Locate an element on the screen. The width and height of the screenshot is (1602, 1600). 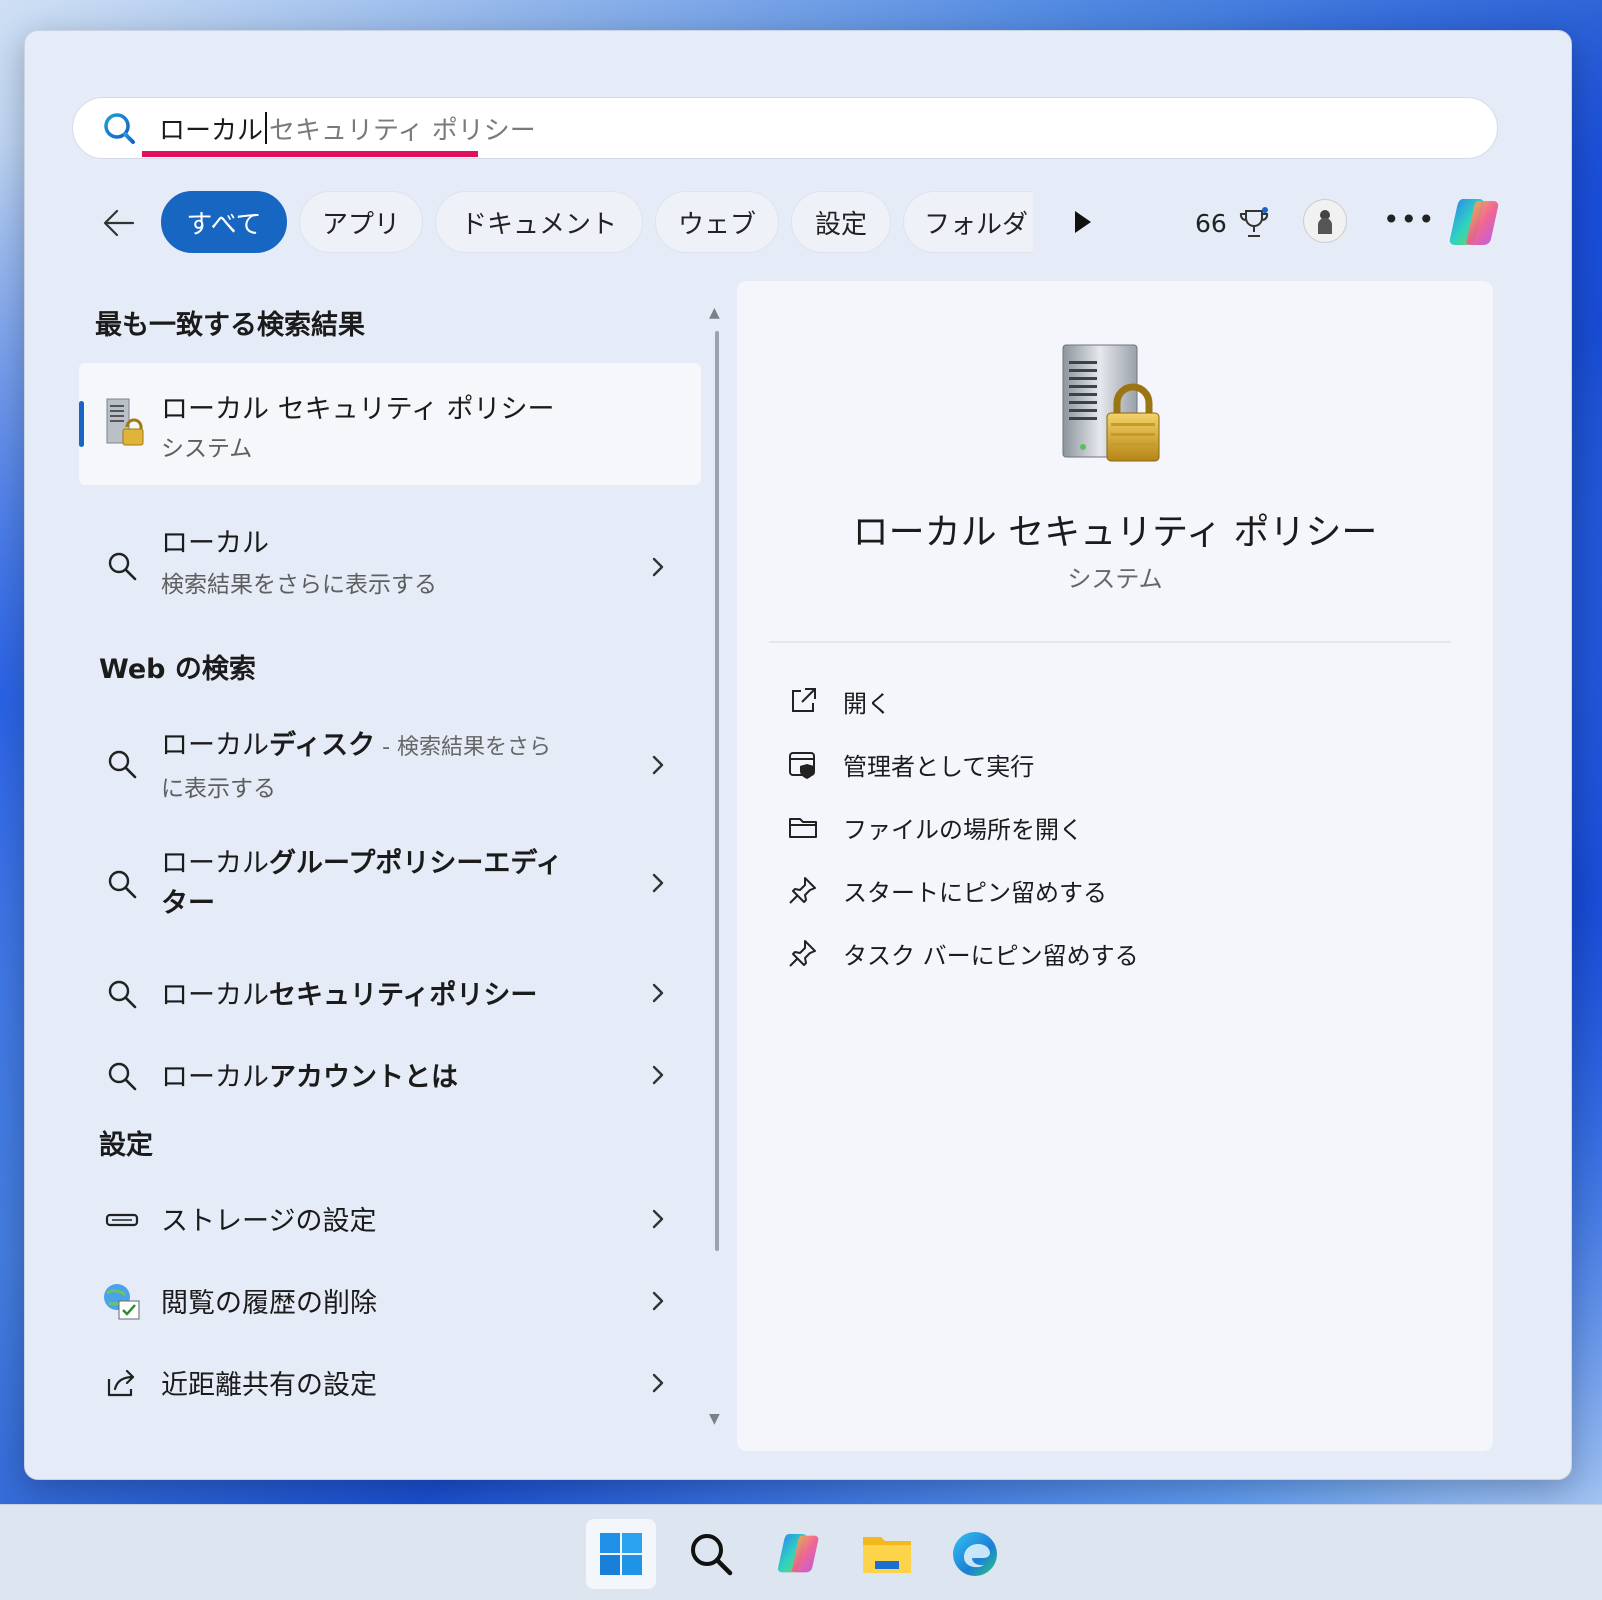
settings-item-label: 近距離共有の設定 is located at coordinates (269, 1385).